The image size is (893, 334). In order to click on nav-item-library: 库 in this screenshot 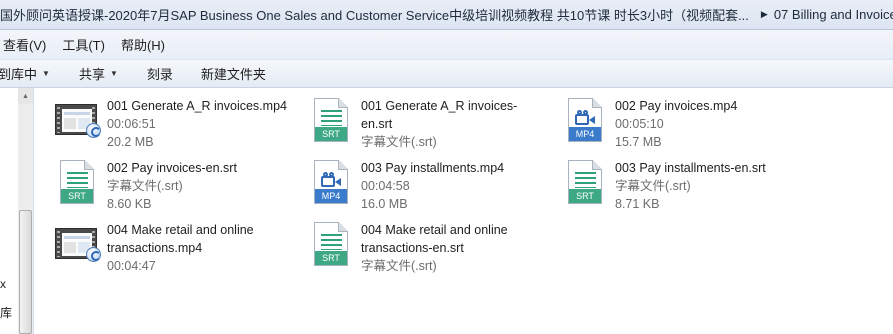, I will do `click(6, 312)`.